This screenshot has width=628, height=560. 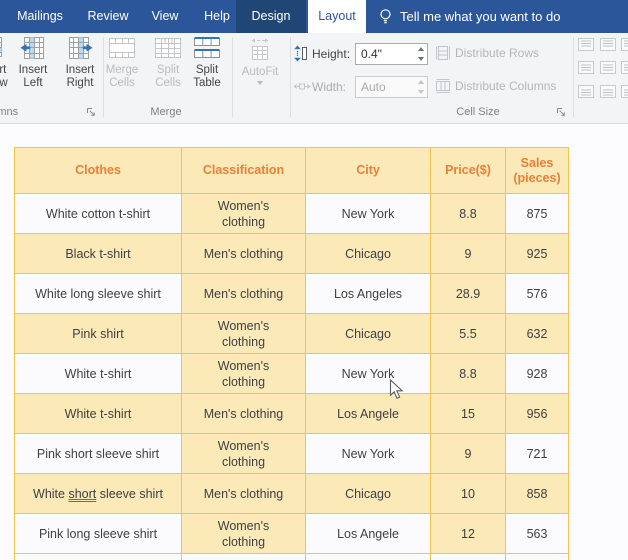 I want to click on align-top-center-button, so click(x=608, y=44).